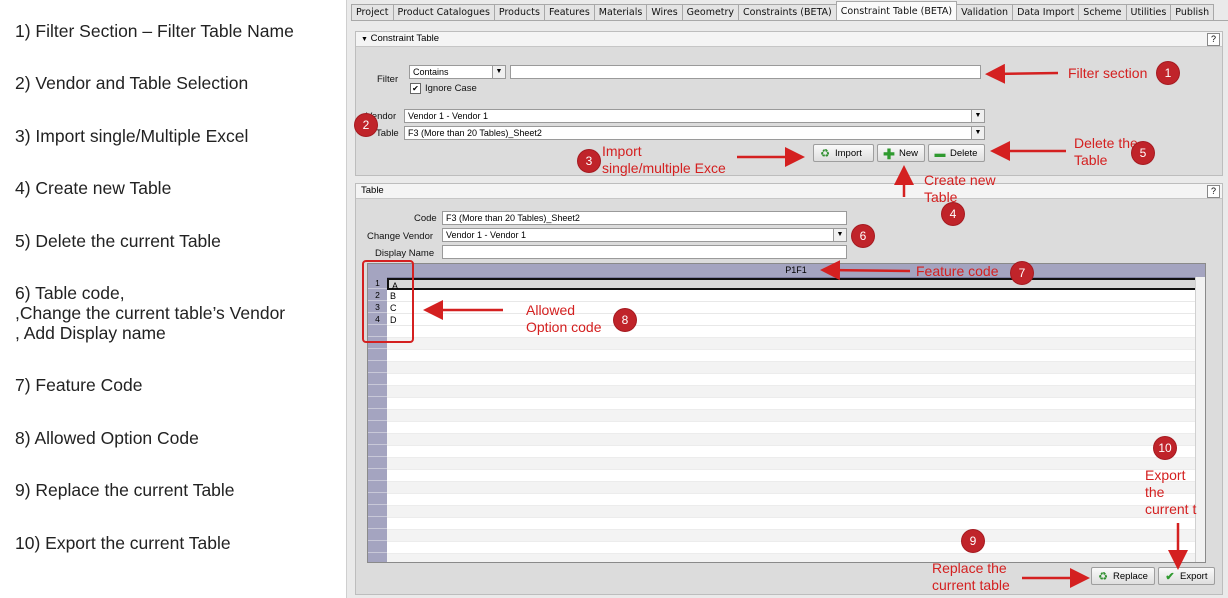 Image resolution: width=1228 pixels, height=598 pixels. What do you see at coordinates (865, 270) in the screenshot?
I see `arrow-feature-code` at bounding box center [865, 270].